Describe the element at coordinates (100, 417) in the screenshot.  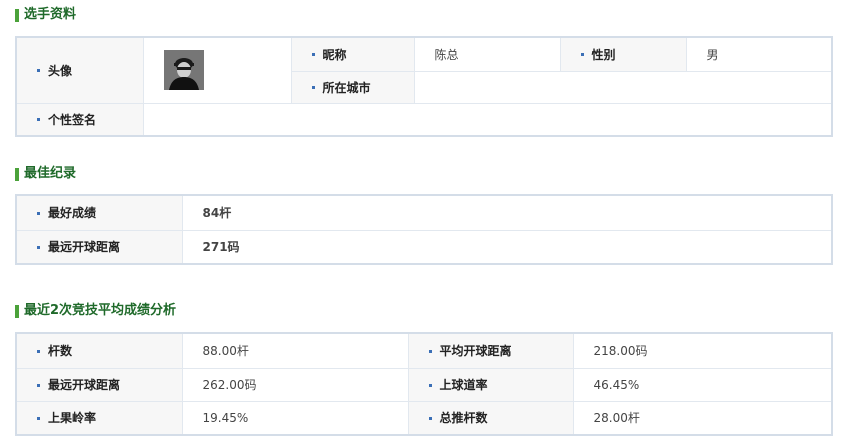
I see `stat-label: 上果岭率` at that location.